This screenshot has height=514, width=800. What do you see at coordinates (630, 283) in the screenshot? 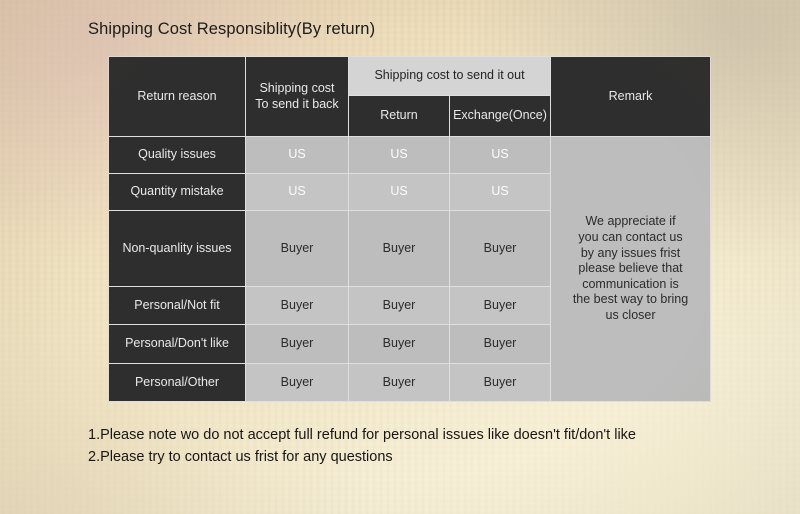
I see `remark-line-5: communication is` at bounding box center [630, 283].